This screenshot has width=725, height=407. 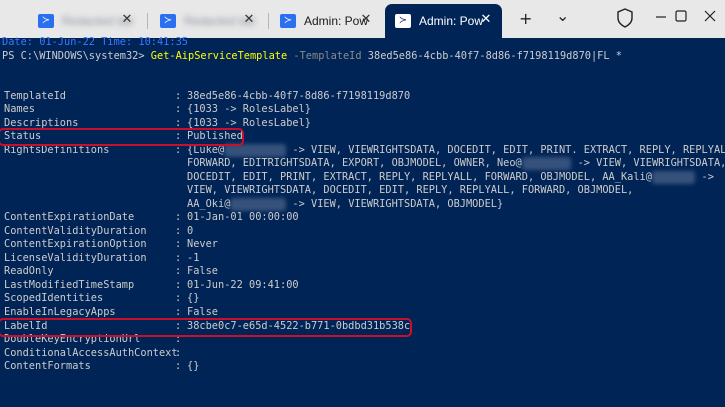 I want to click on maximize-button, so click(x=681, y=16).